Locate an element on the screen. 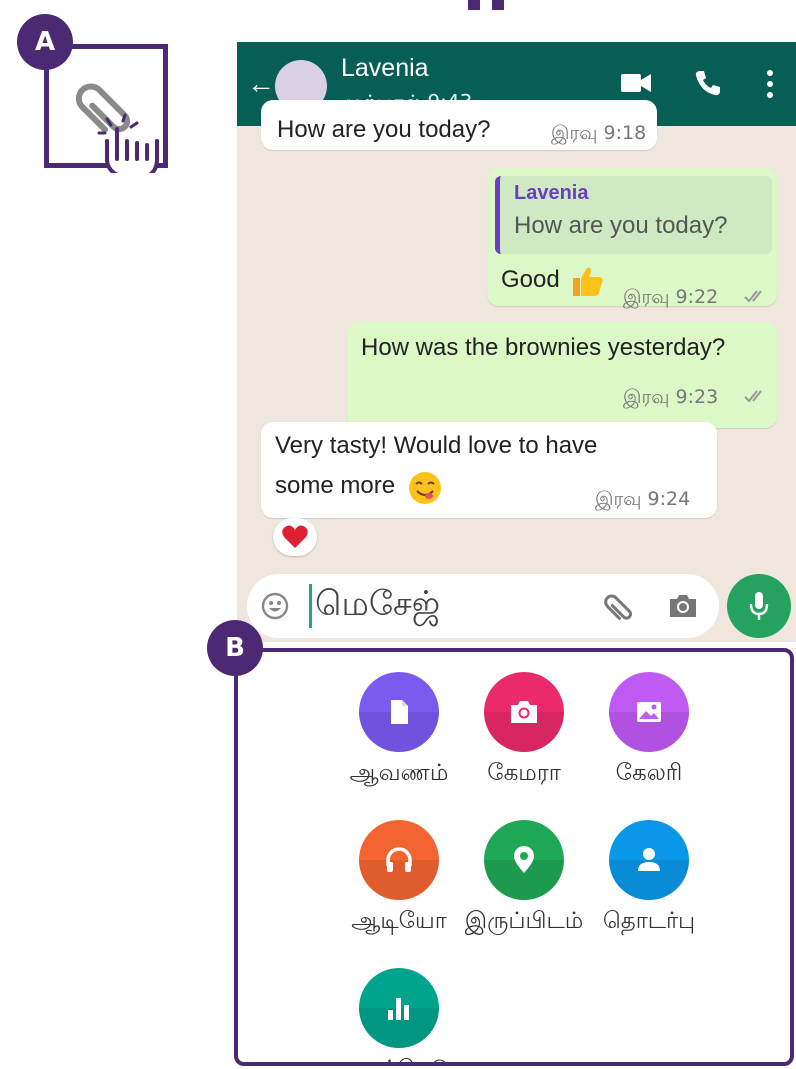 This screenshot has height=1069, width=796. quoted-message: Lavenia How are you today? is located at coordinates (633, 215).